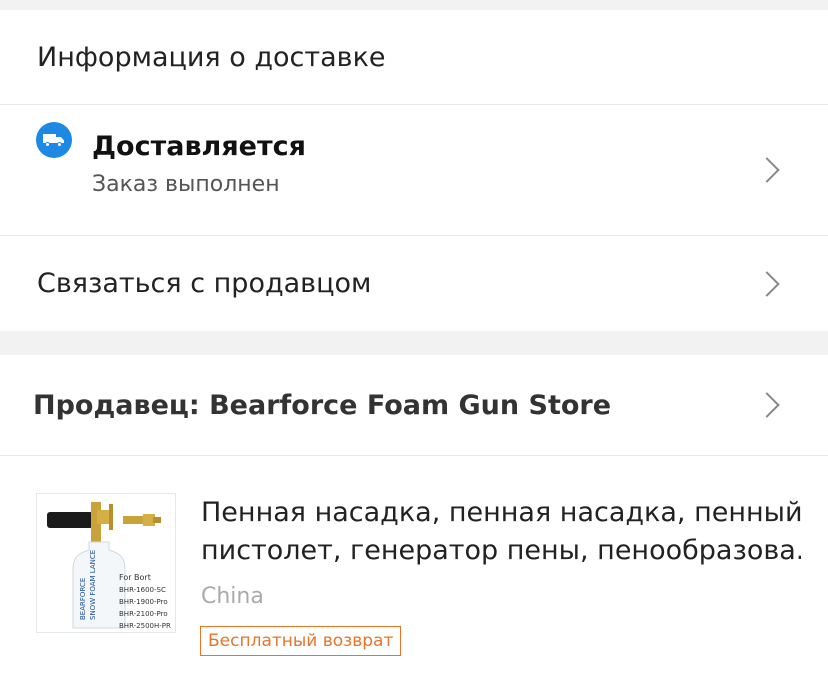 The height and width of the screenshot is (680, 828). Describe the element at coordinates (414, 57) in the screenshot. I see `delivery-info-header: Информация о доставке` at that location.